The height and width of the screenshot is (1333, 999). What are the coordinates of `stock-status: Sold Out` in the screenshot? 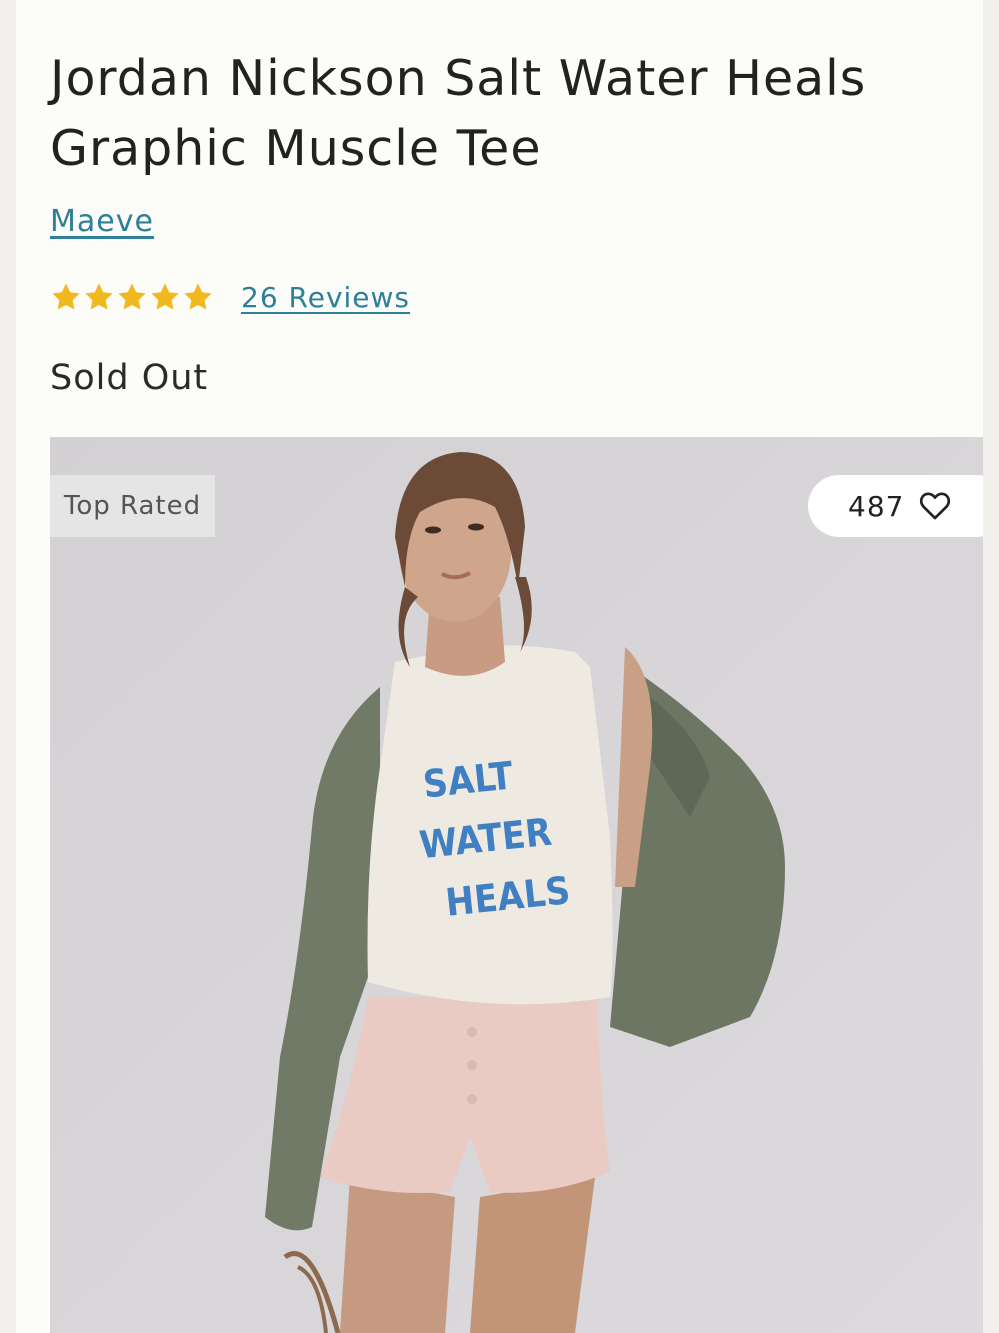 It's located at (129, 378).